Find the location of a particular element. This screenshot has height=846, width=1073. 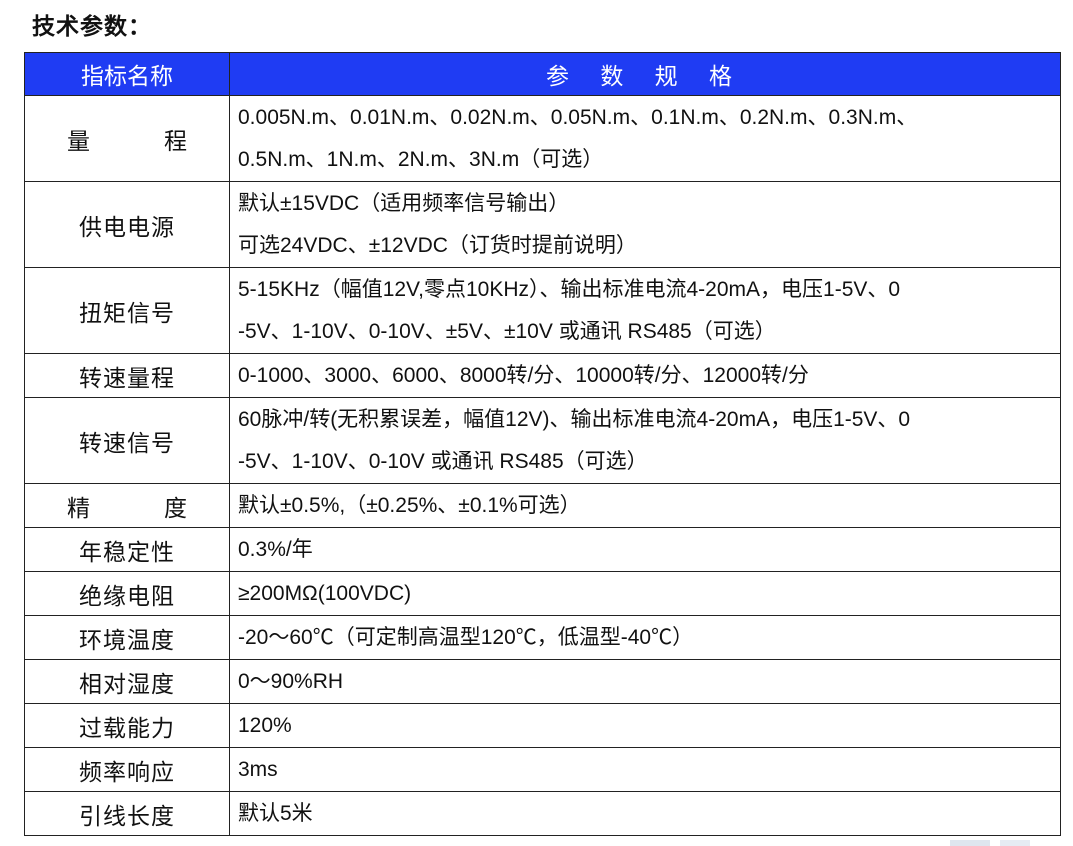

row-value-line: -20～60℃（可定制高温型120℃，低温型-40℃） is located at coordinates (466, 637).